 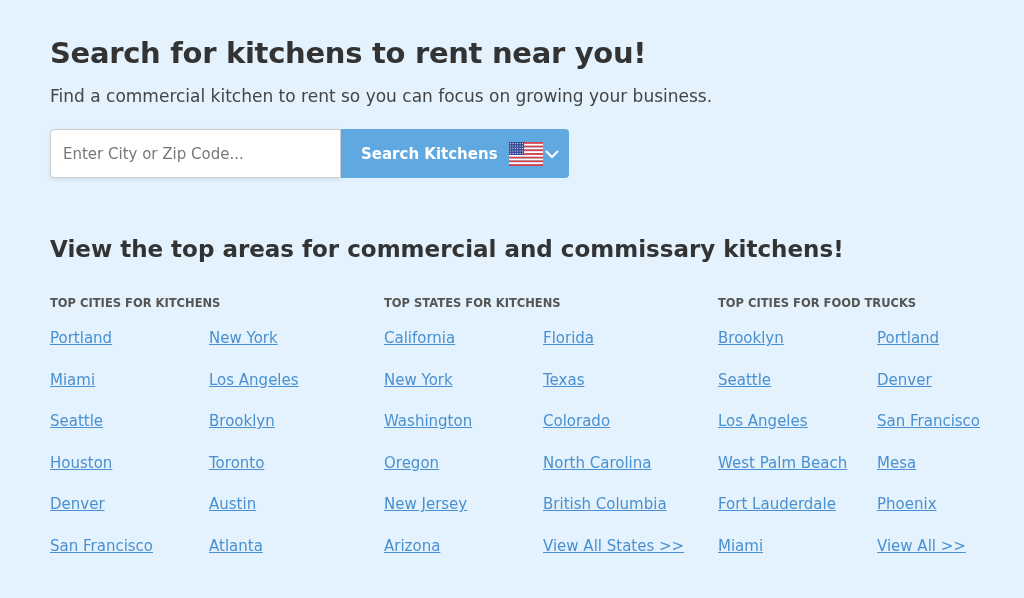 I want to click on area-link: View All States >>, so click(x=614, y=545).